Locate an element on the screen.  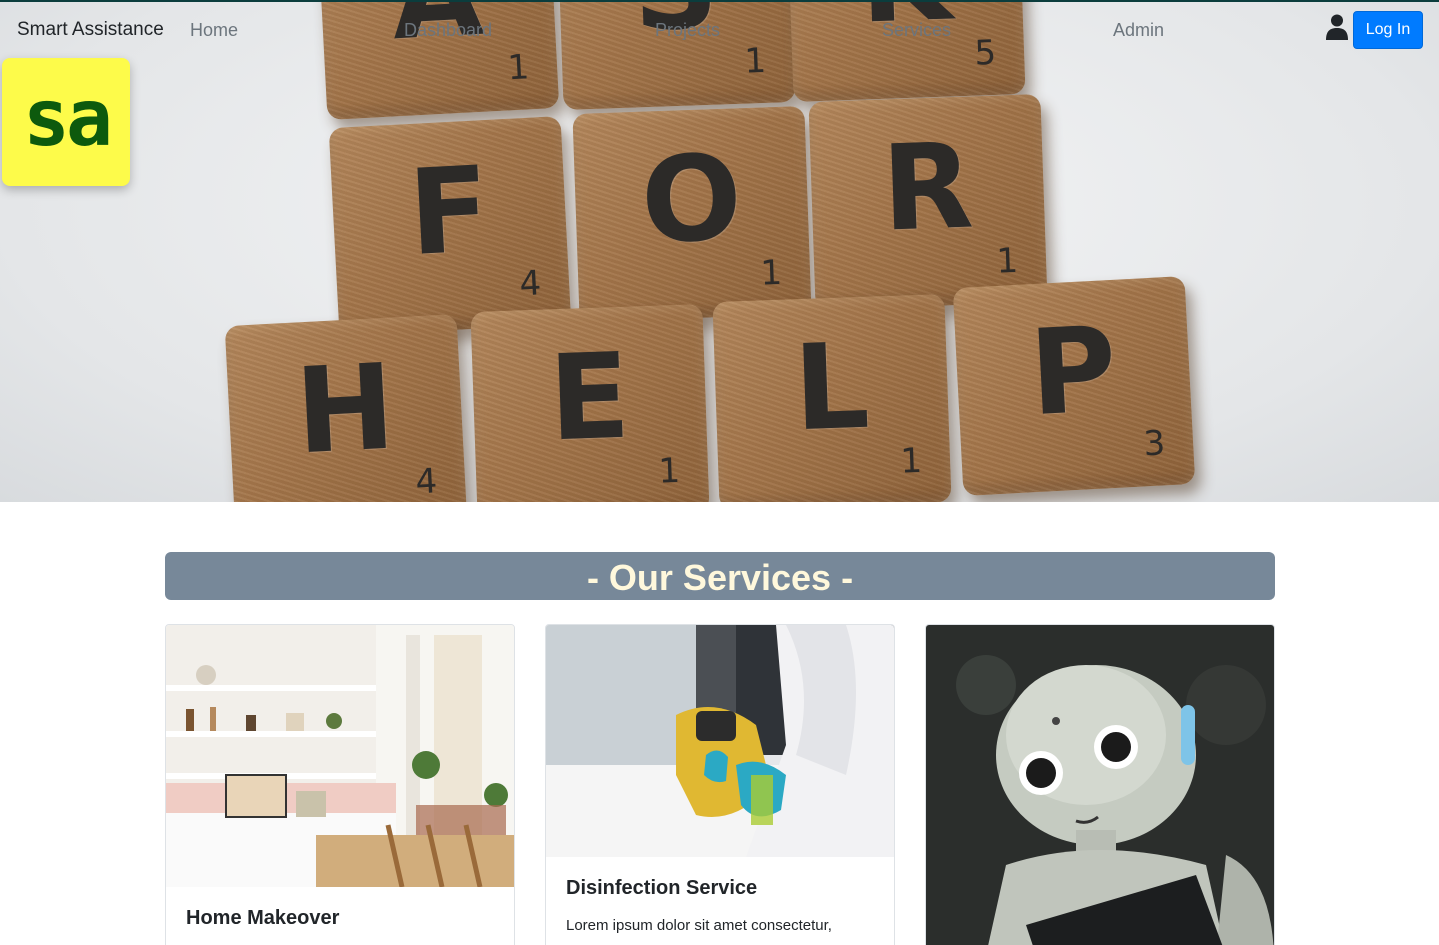
nav-link-admin: Admin is located at coordinates (1138, 30).